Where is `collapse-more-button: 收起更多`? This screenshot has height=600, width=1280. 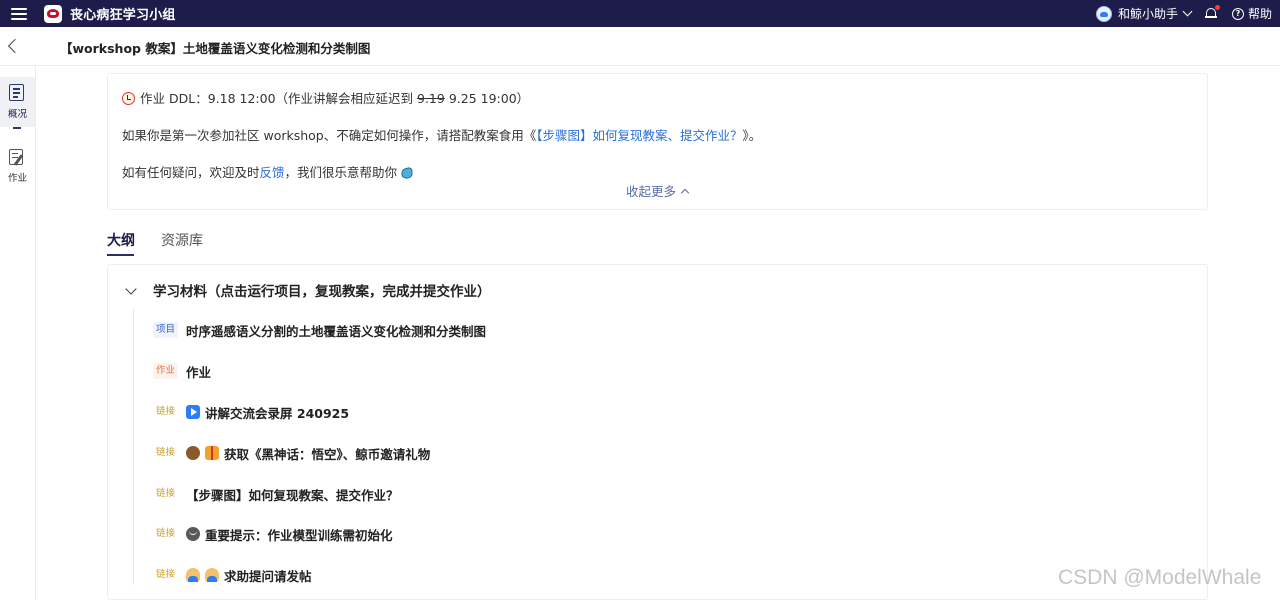
collapse-more-button: 收起更多 is located at coordinates (658, 190).